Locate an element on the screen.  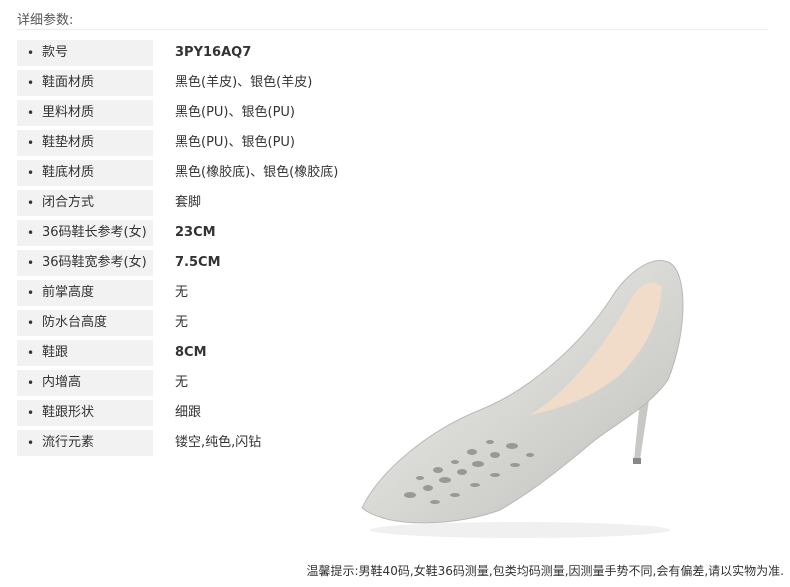
spec-label-cell: • 防水台高度 is located at coordinates (85, 323).